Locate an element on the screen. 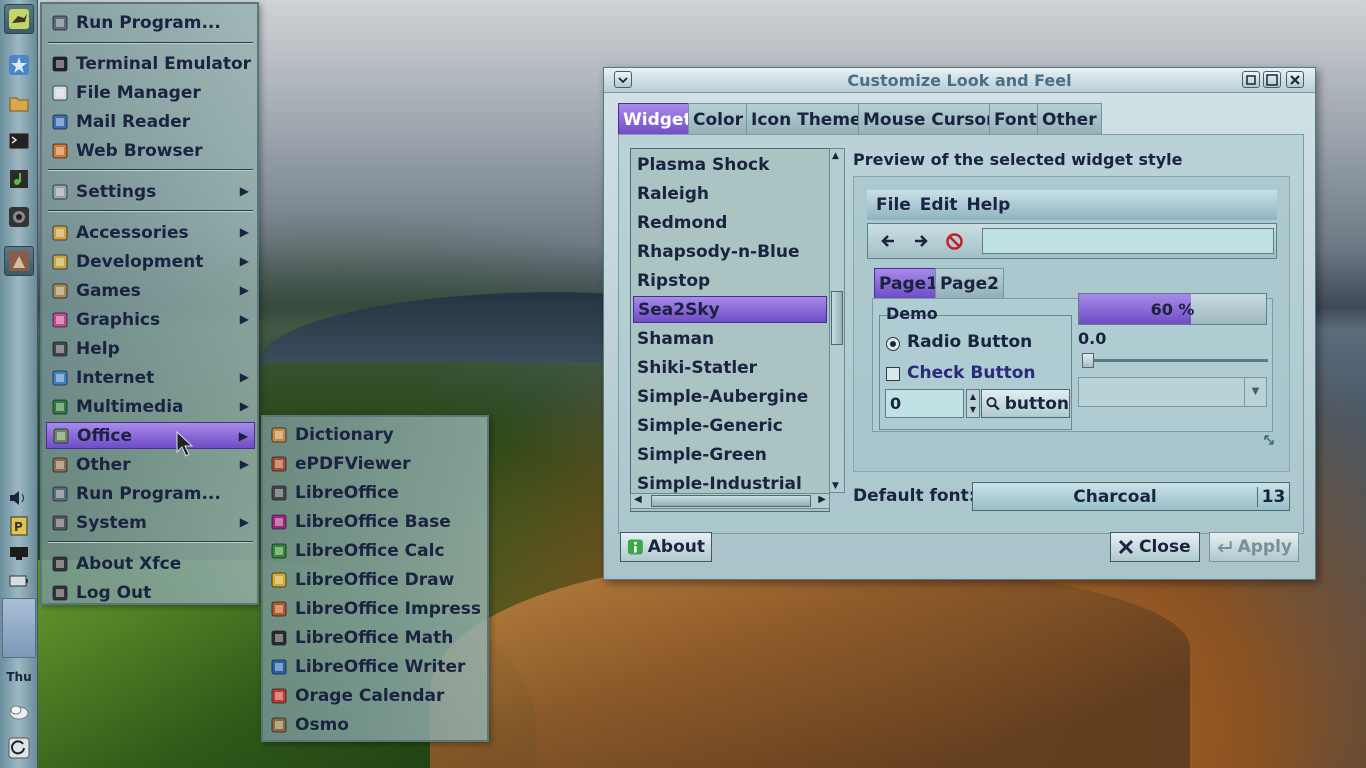 This screenshot has width=1366, height=768. menu-item-accessories: Accessories ▶ is located at coordinates (150, 232).